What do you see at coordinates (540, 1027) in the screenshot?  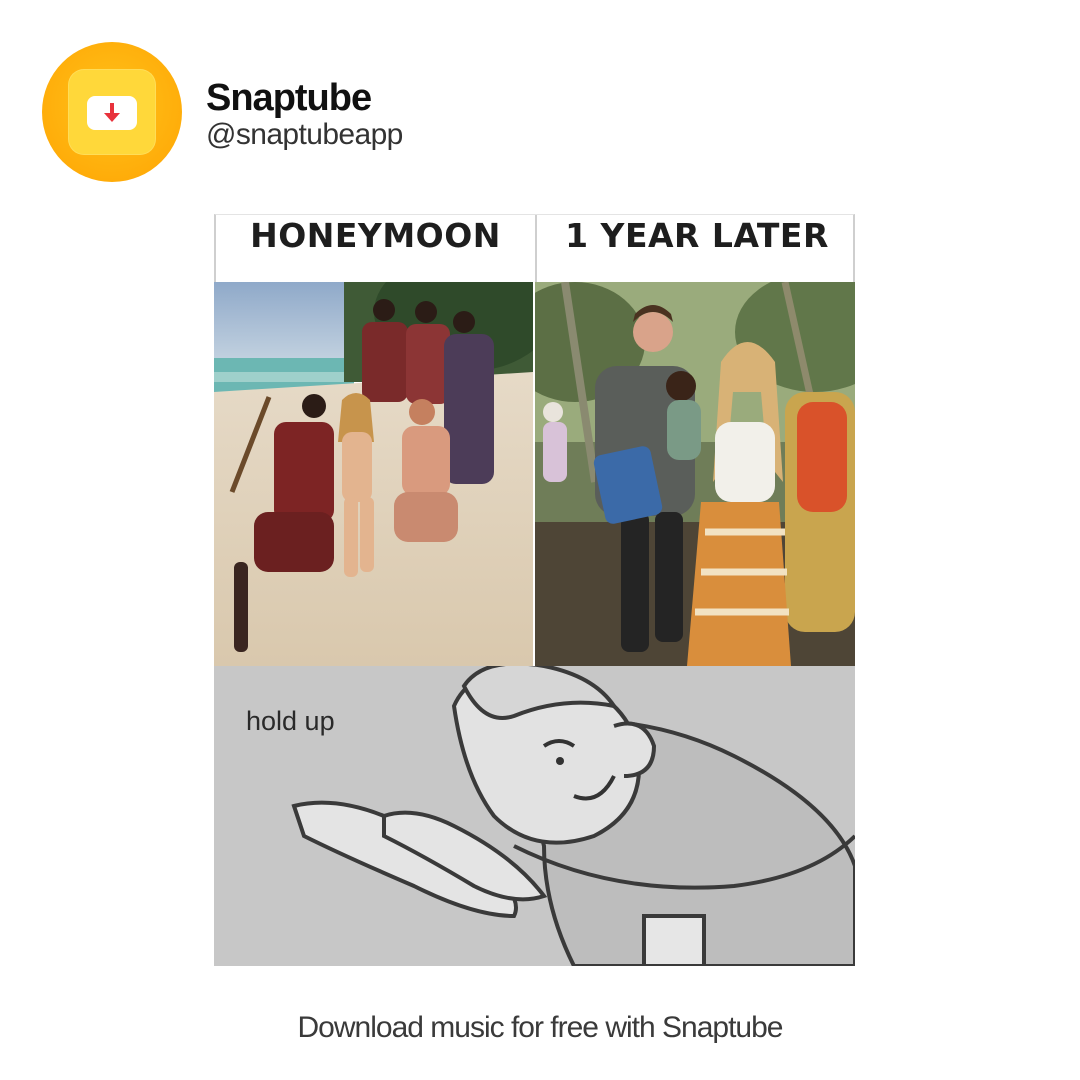 I see `footer-tagline: Download music for free with Snaptube` at bounding box center [540, 1027].